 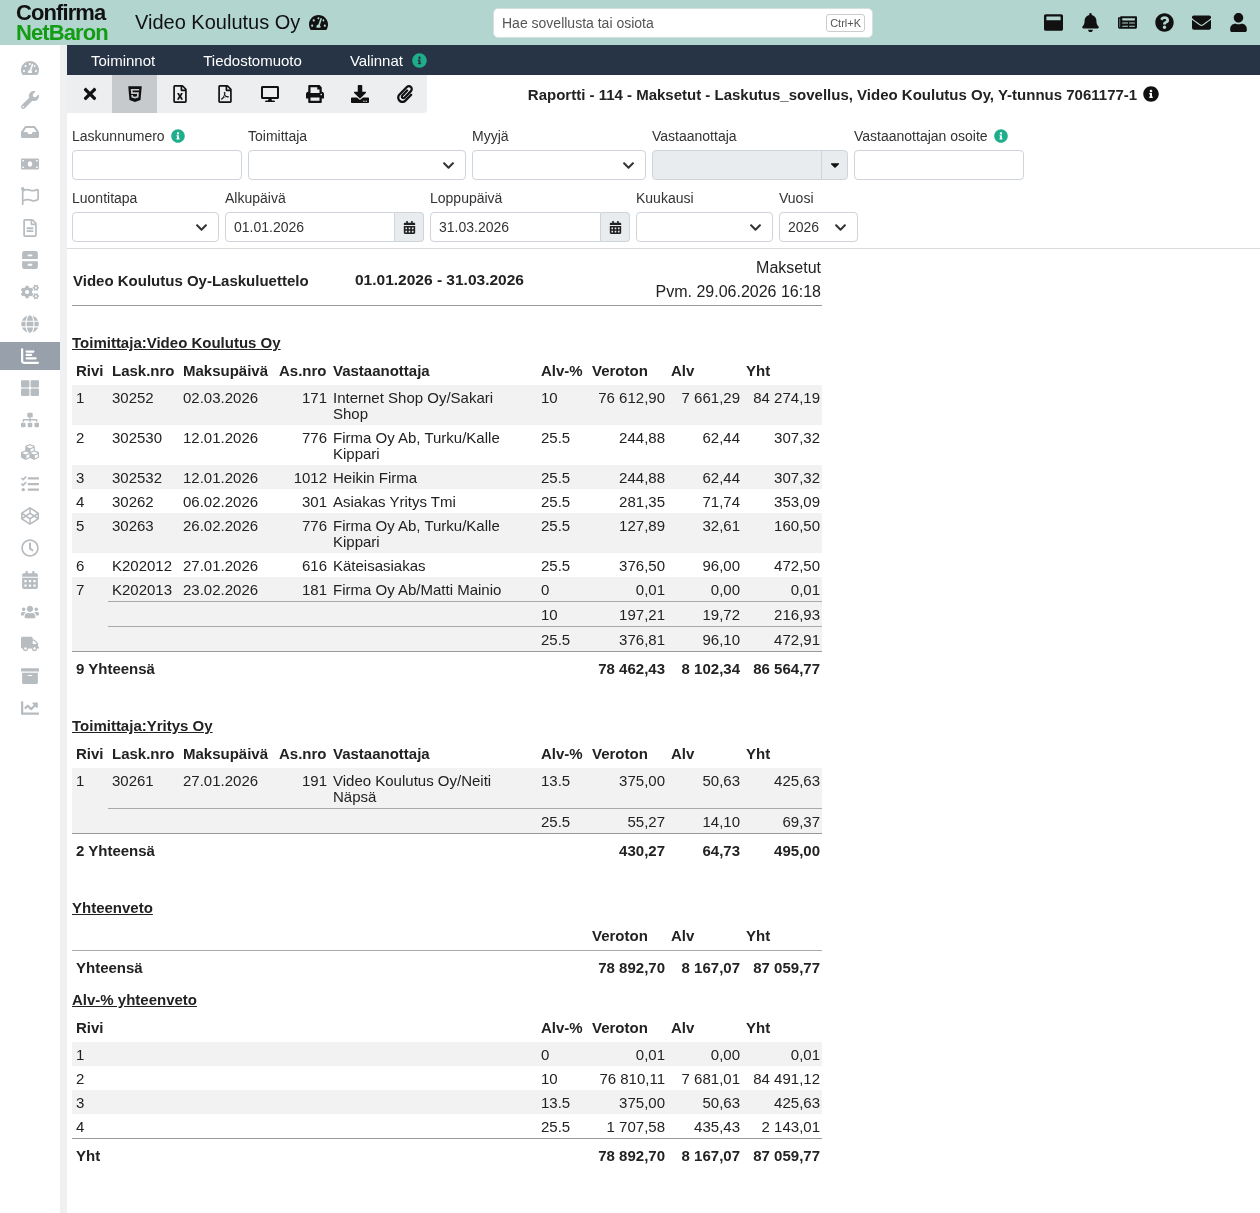 What do you see at coordinates (818, 227) in the screenshot?
I see `select-field: 2026` at bounding box center [818, 227].